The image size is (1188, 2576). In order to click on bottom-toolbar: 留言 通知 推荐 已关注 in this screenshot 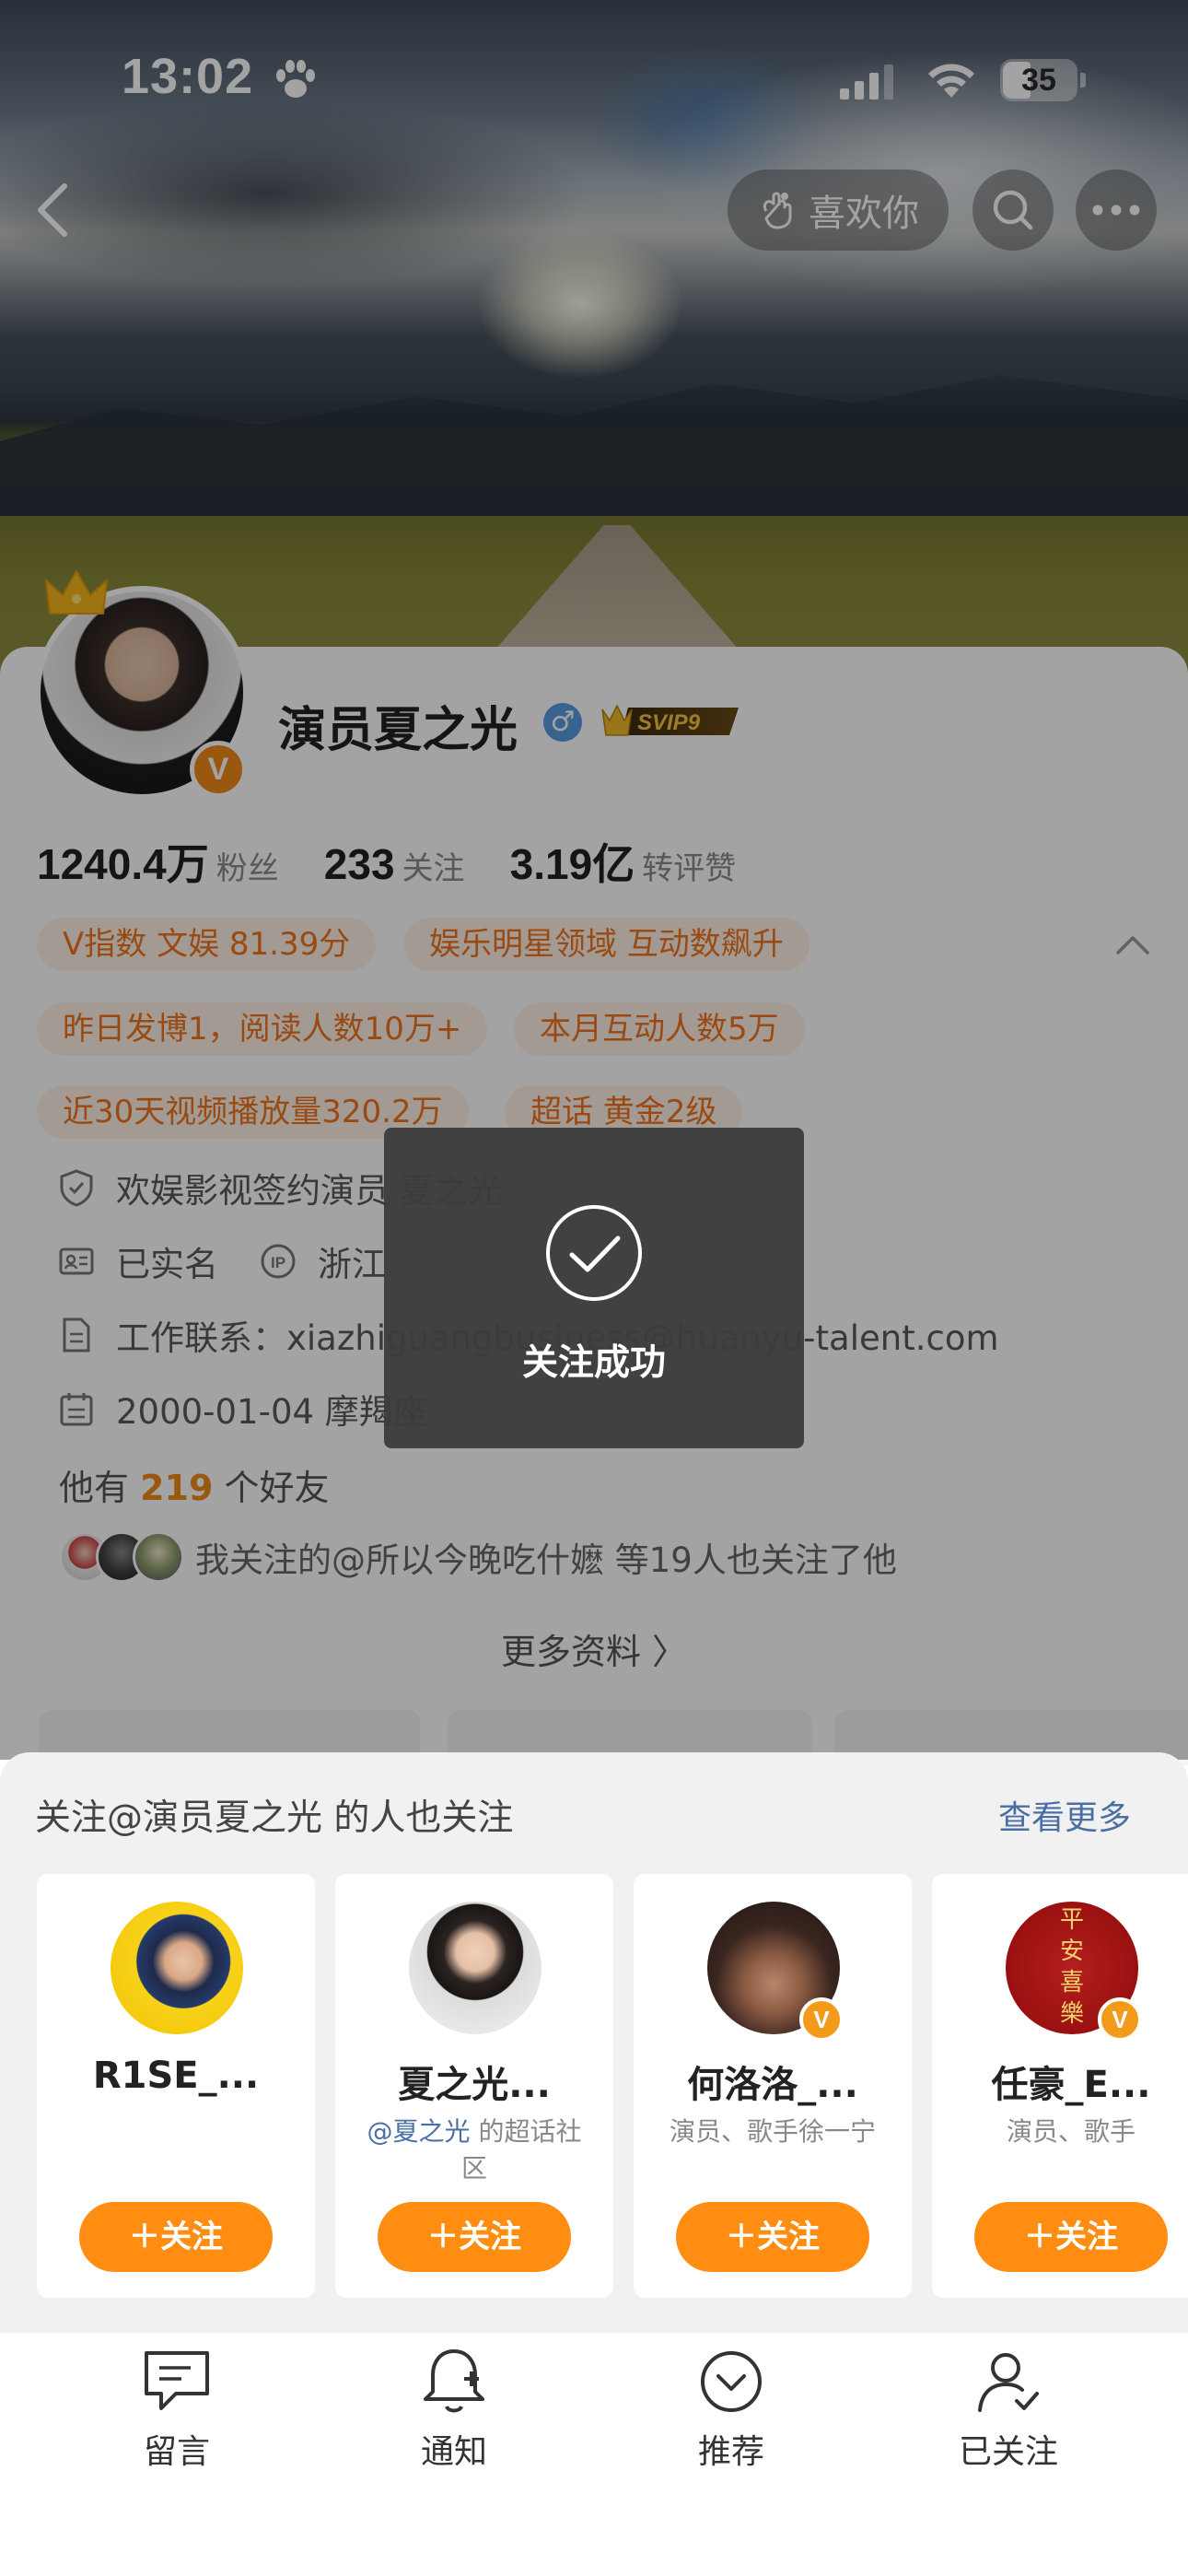, I will do `click(594, 2454)`.